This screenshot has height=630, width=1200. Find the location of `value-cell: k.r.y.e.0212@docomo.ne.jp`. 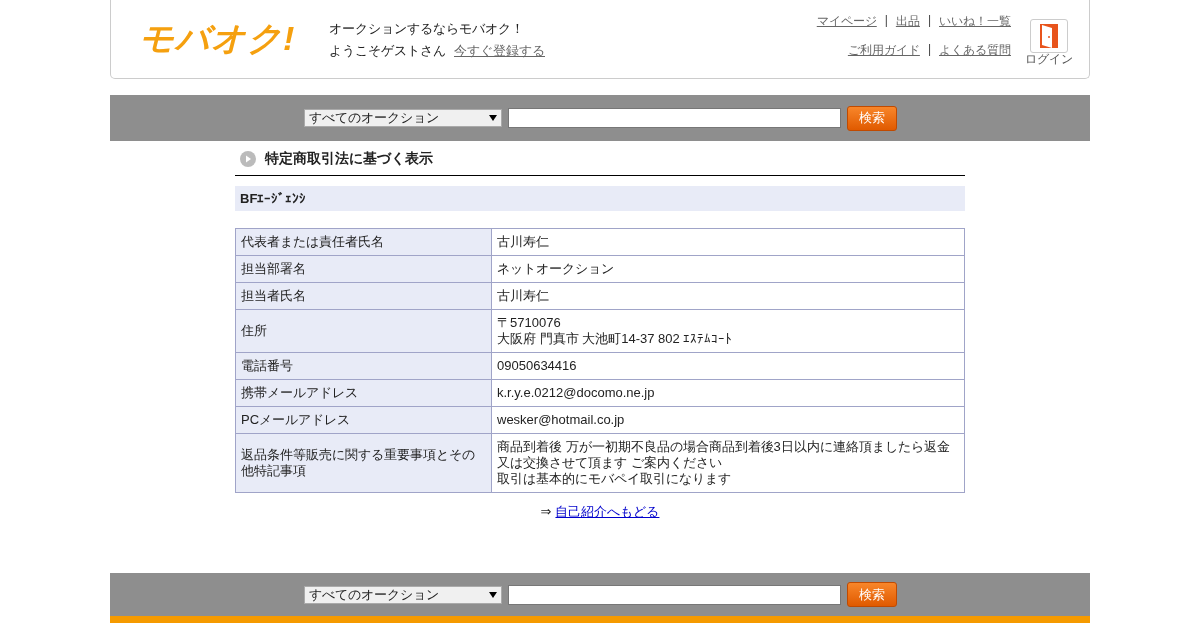

value-cell: k.r.y.e.0212@docomo.ne.jp is located at coordinates (728, 393).